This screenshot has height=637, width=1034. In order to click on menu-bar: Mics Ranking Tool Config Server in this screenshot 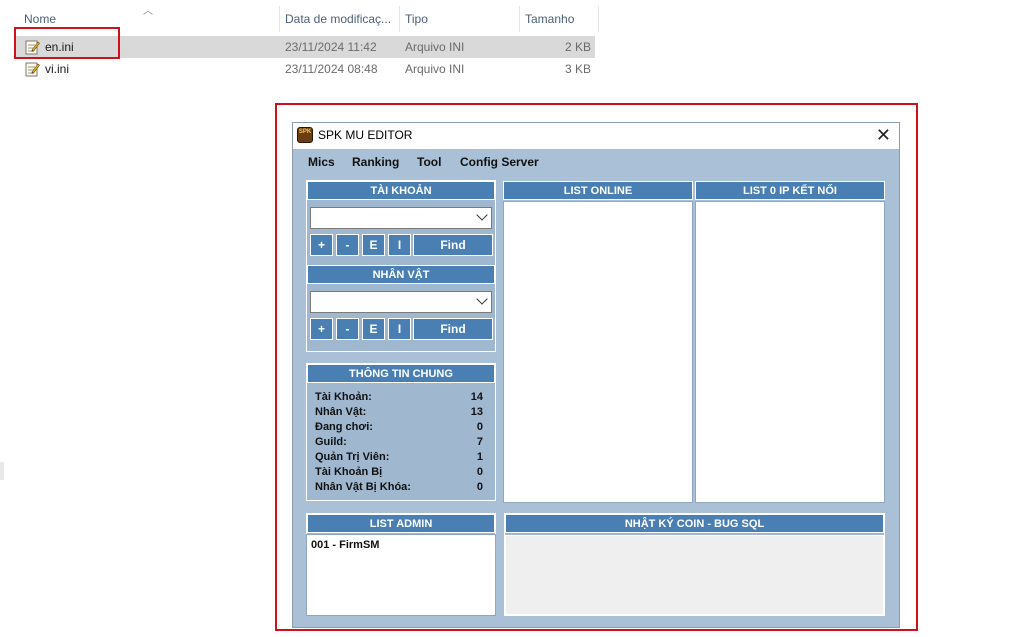, I will do `click(596, 161)`.